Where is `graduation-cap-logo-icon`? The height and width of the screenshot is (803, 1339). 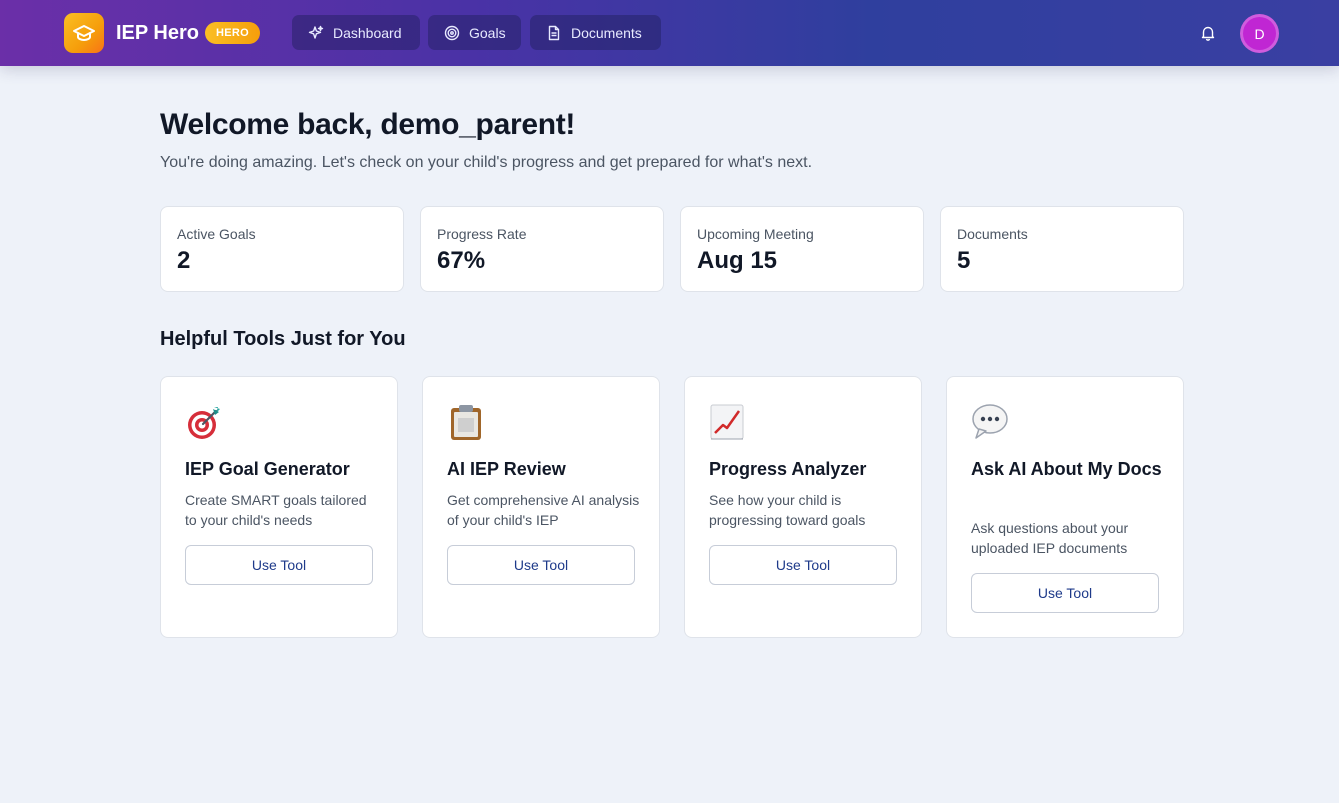 graduation-cap-logo-icon is located at coordinates (84, 33).